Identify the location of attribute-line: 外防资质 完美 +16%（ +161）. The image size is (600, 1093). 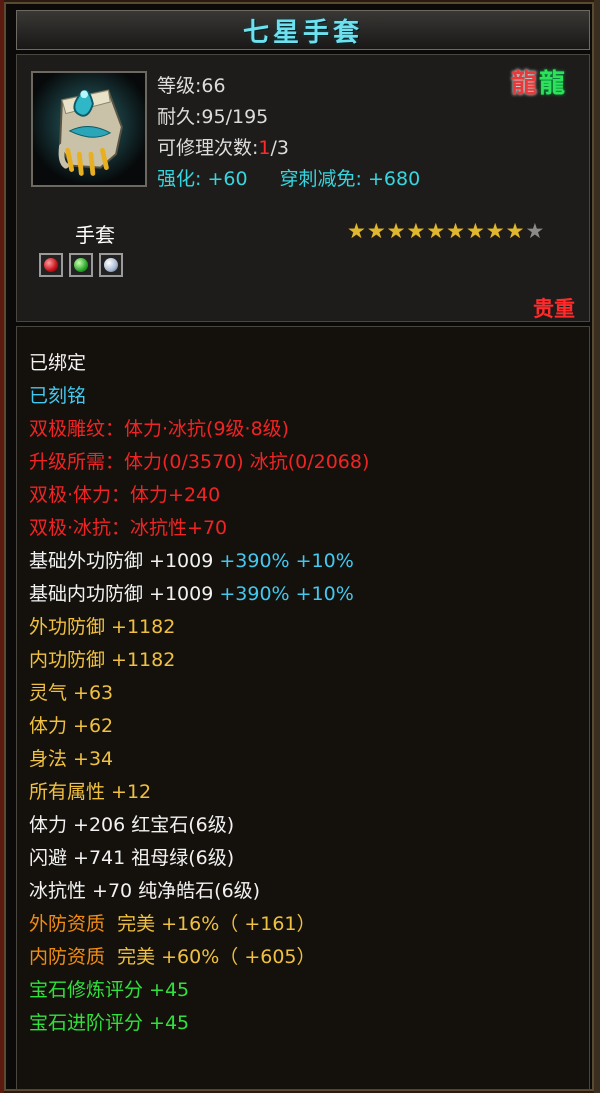
(199, 924).